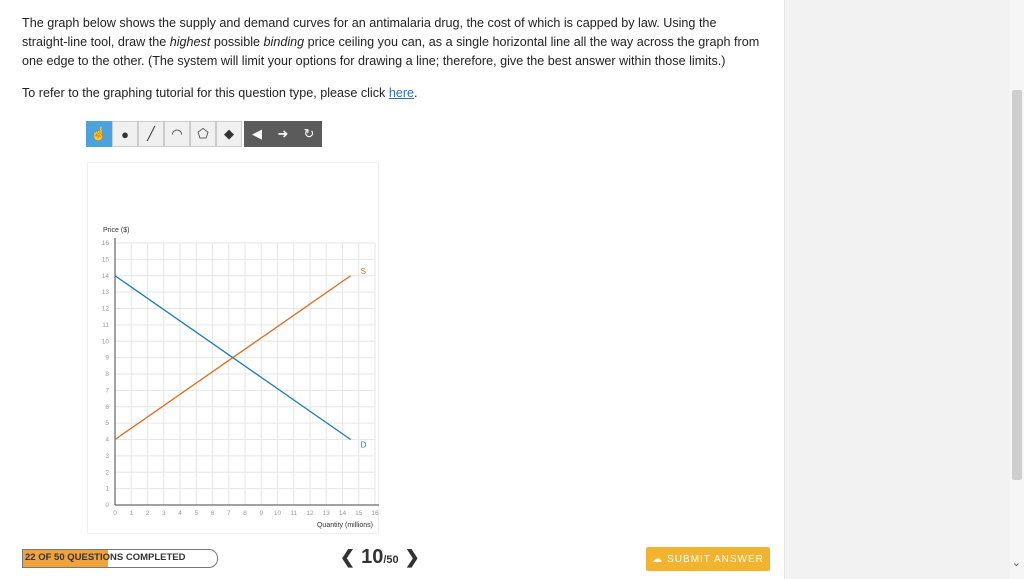  What do you see at coordinates (401, 93) in the screenshot?
I see `tutorial-link: here` at bounding box center [401, 93].